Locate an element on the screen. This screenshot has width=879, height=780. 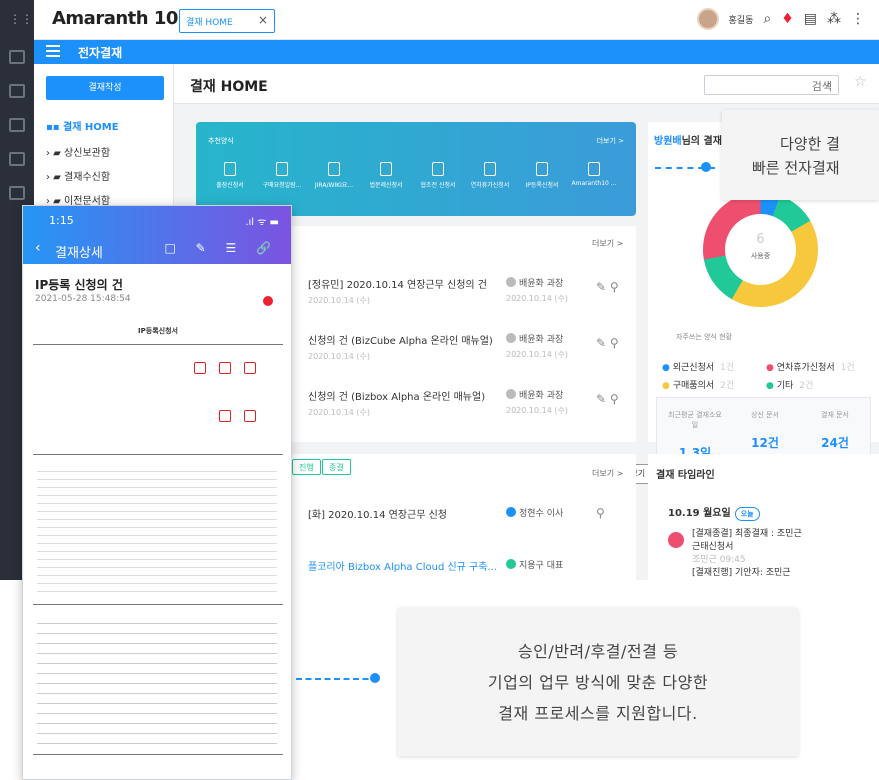
menu-icon is located at coordinates (53, 46).